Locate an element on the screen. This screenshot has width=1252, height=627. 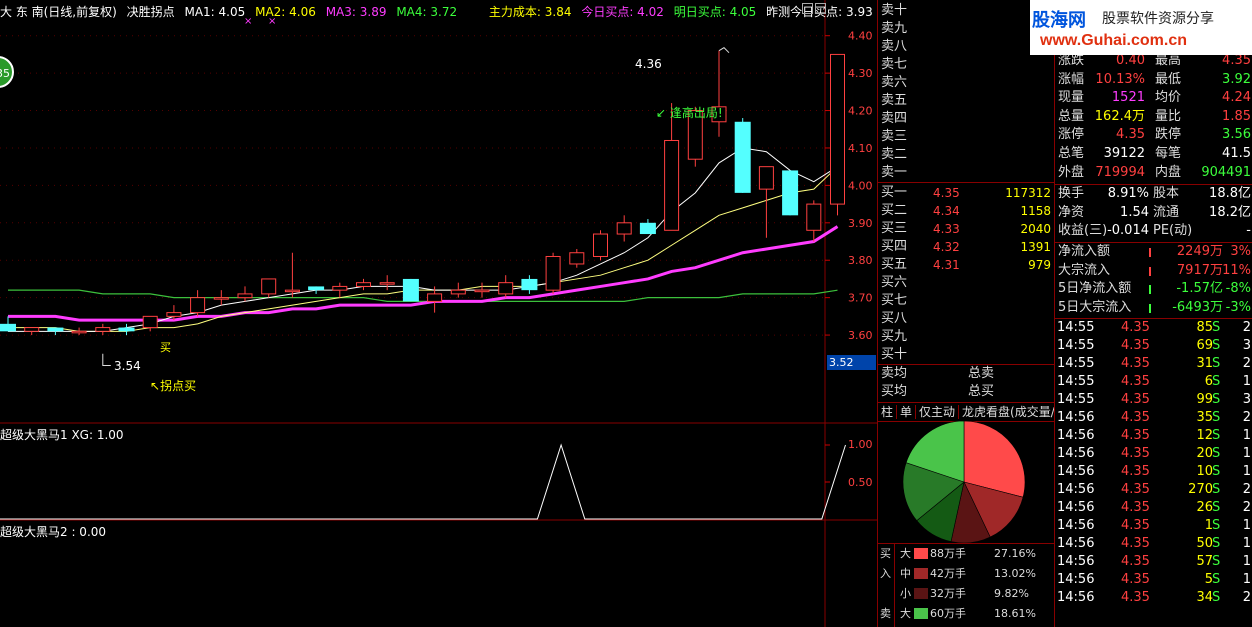
price-axis-label: 4.10 is located at coordinates (860, 148).